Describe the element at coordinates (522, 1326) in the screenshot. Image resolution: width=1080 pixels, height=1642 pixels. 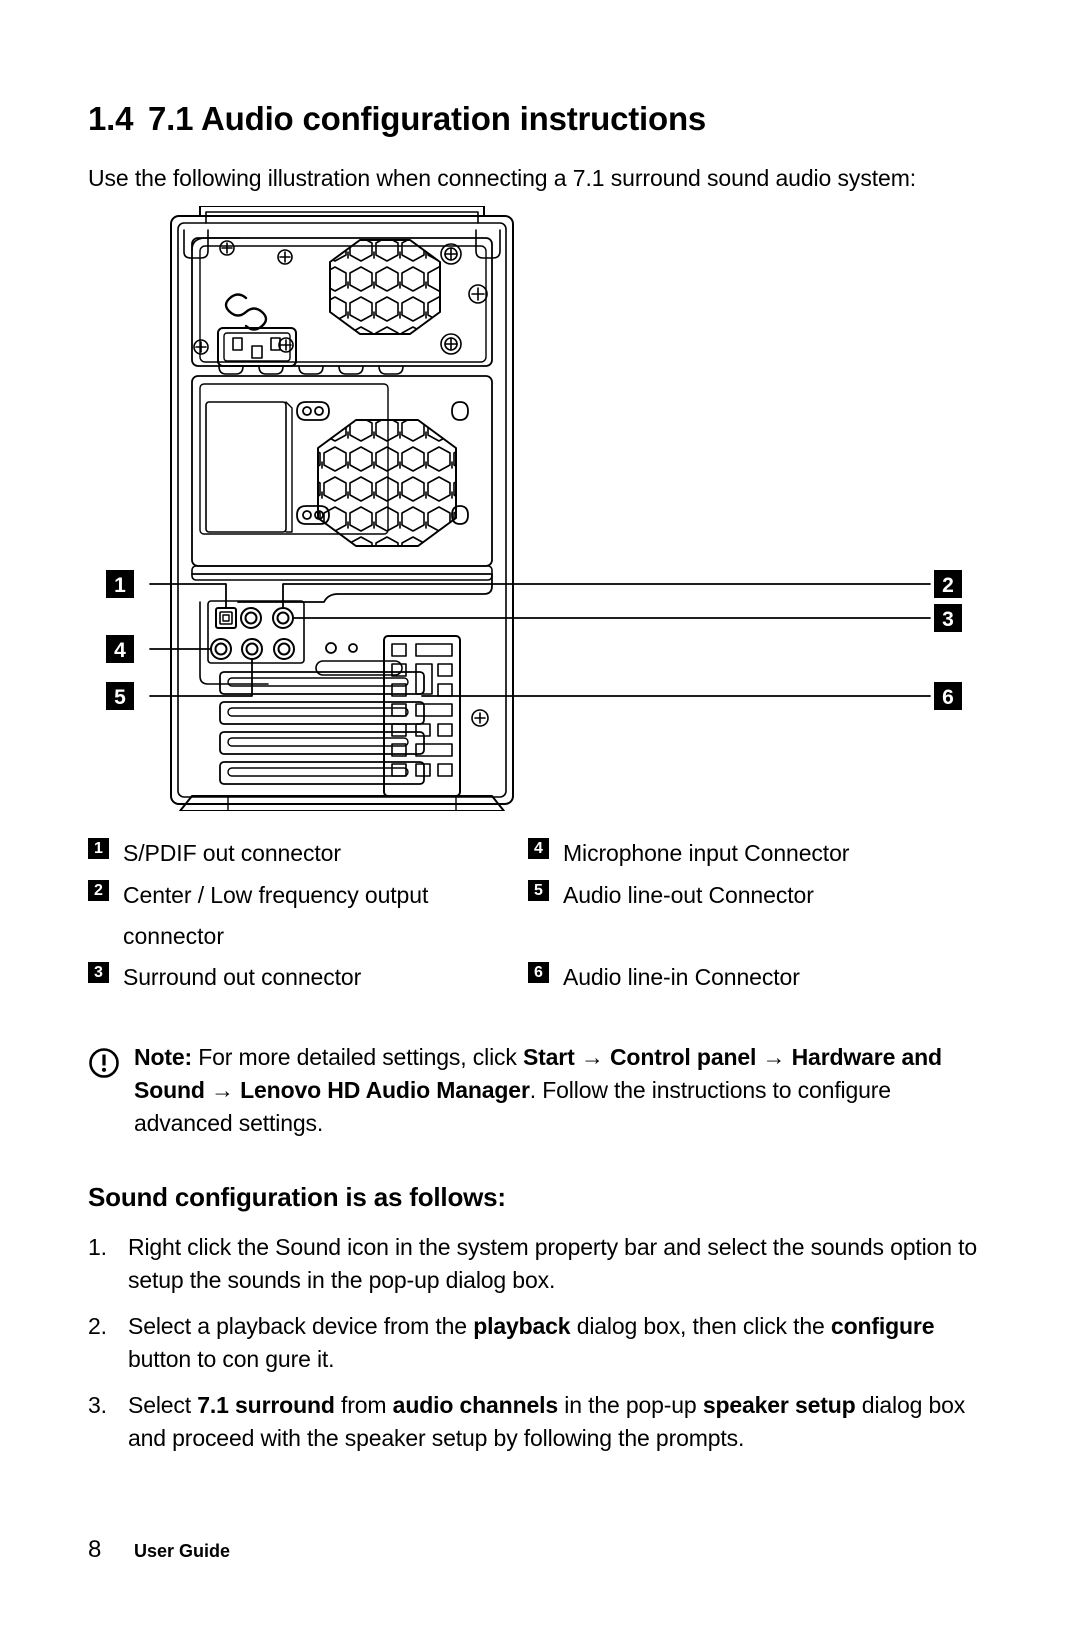
I see `step-2-part-2: playback` at that location.